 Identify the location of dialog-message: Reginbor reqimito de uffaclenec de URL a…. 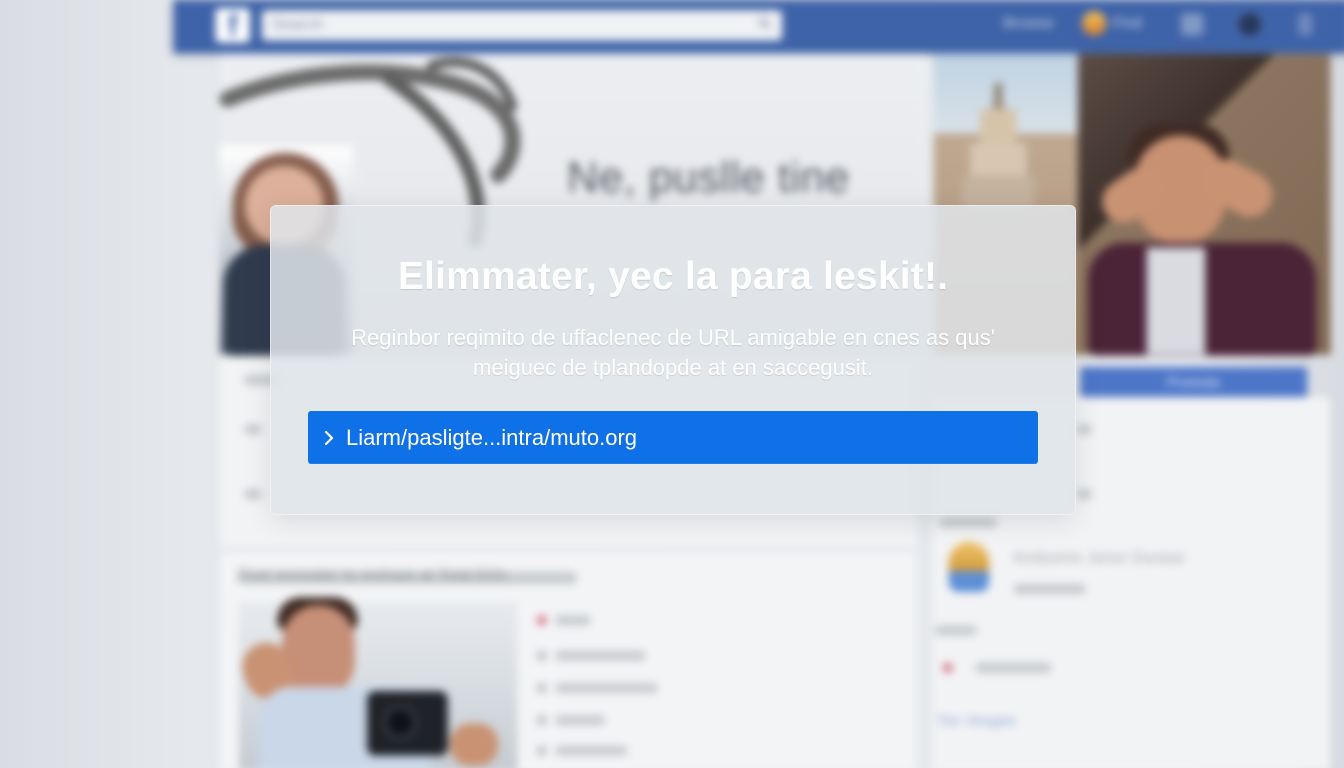
(673, 353).